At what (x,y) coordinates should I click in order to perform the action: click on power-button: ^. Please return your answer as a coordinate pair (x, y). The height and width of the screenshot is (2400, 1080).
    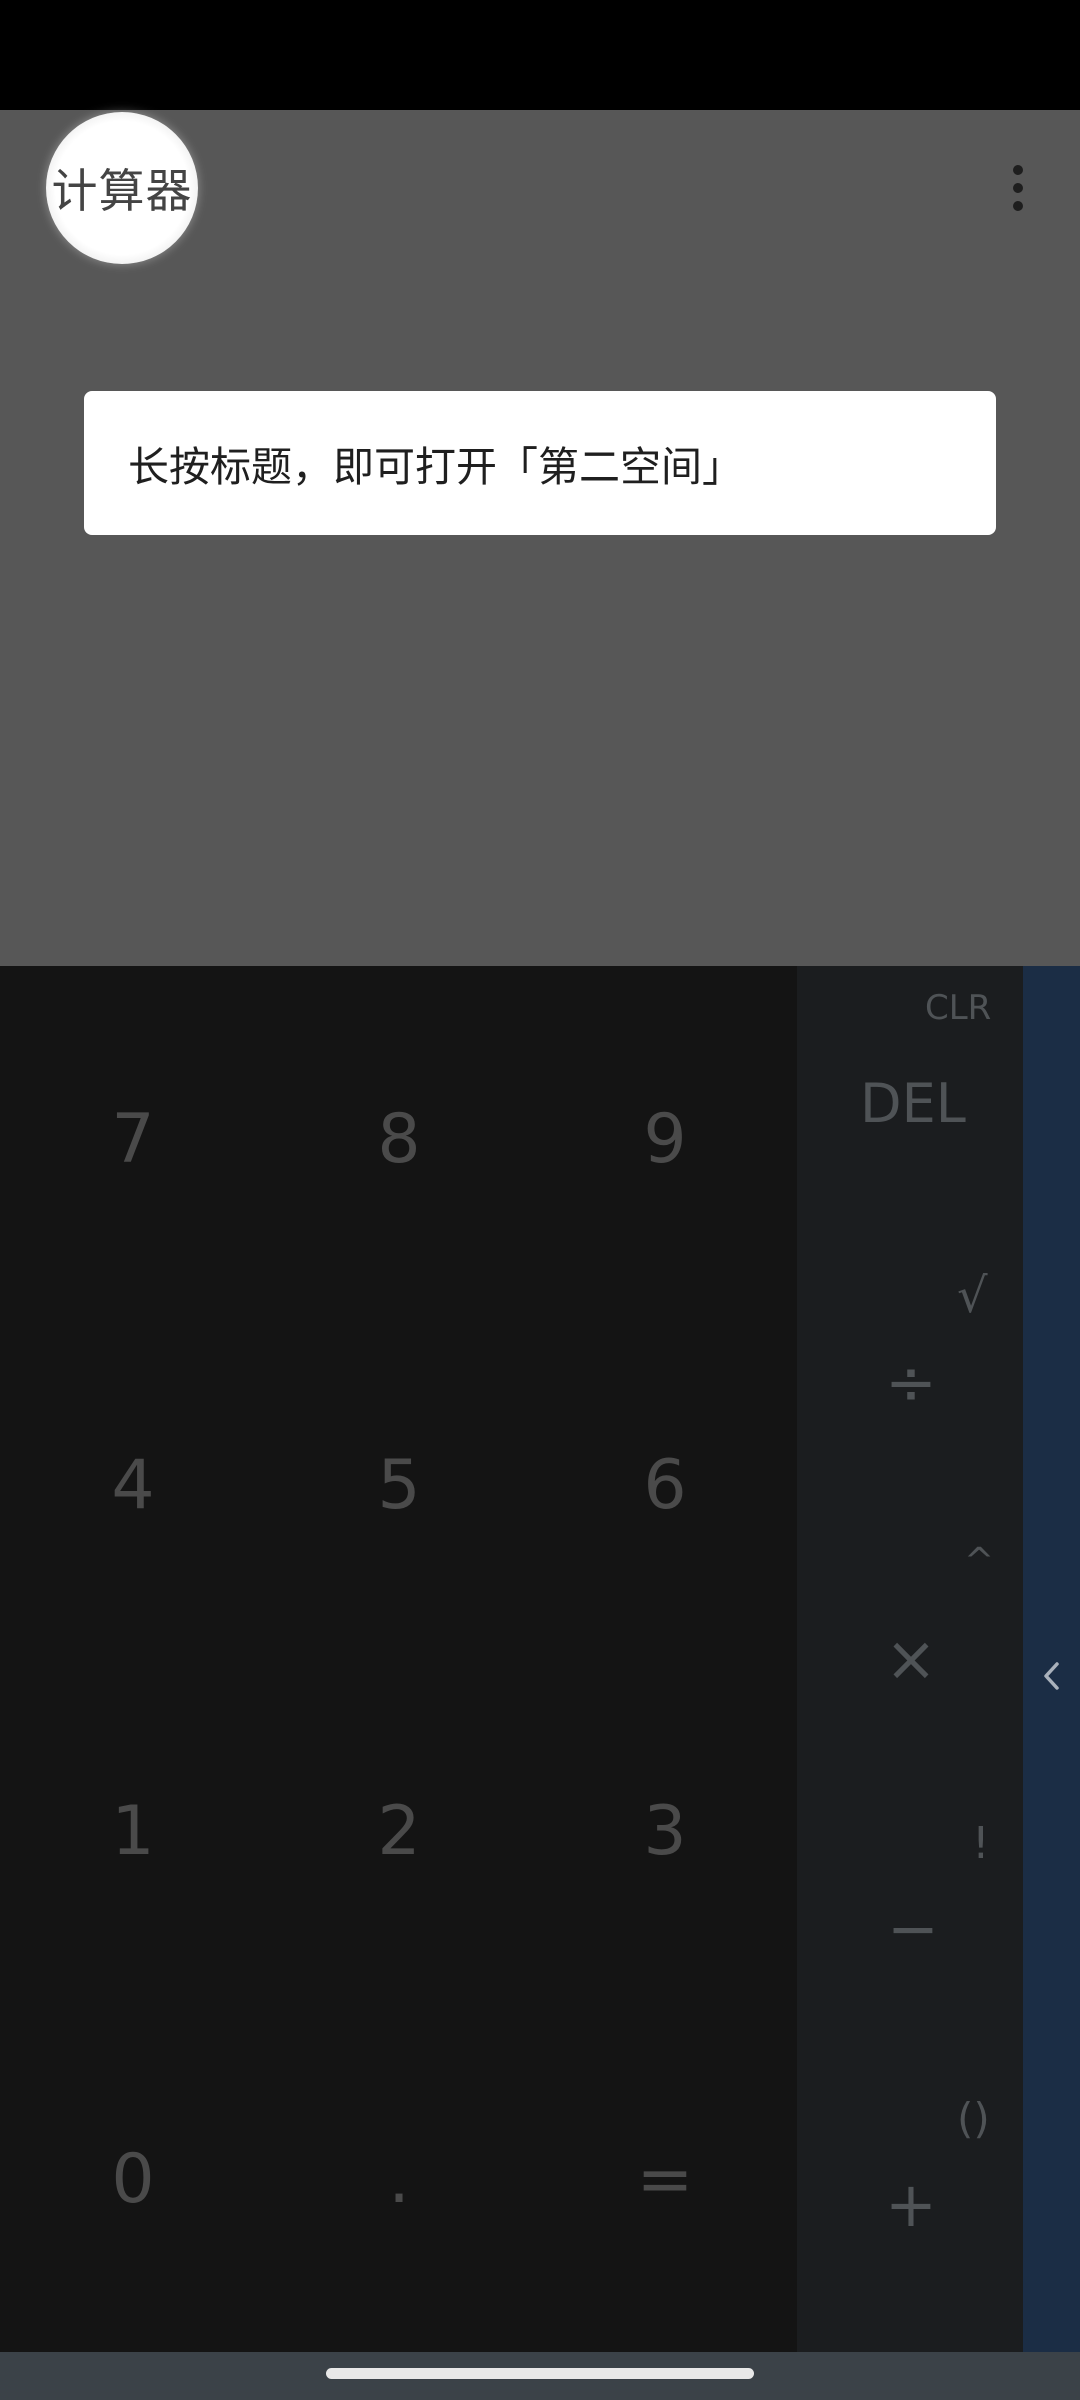
    Looking at the image, I should click on (979, 1561).